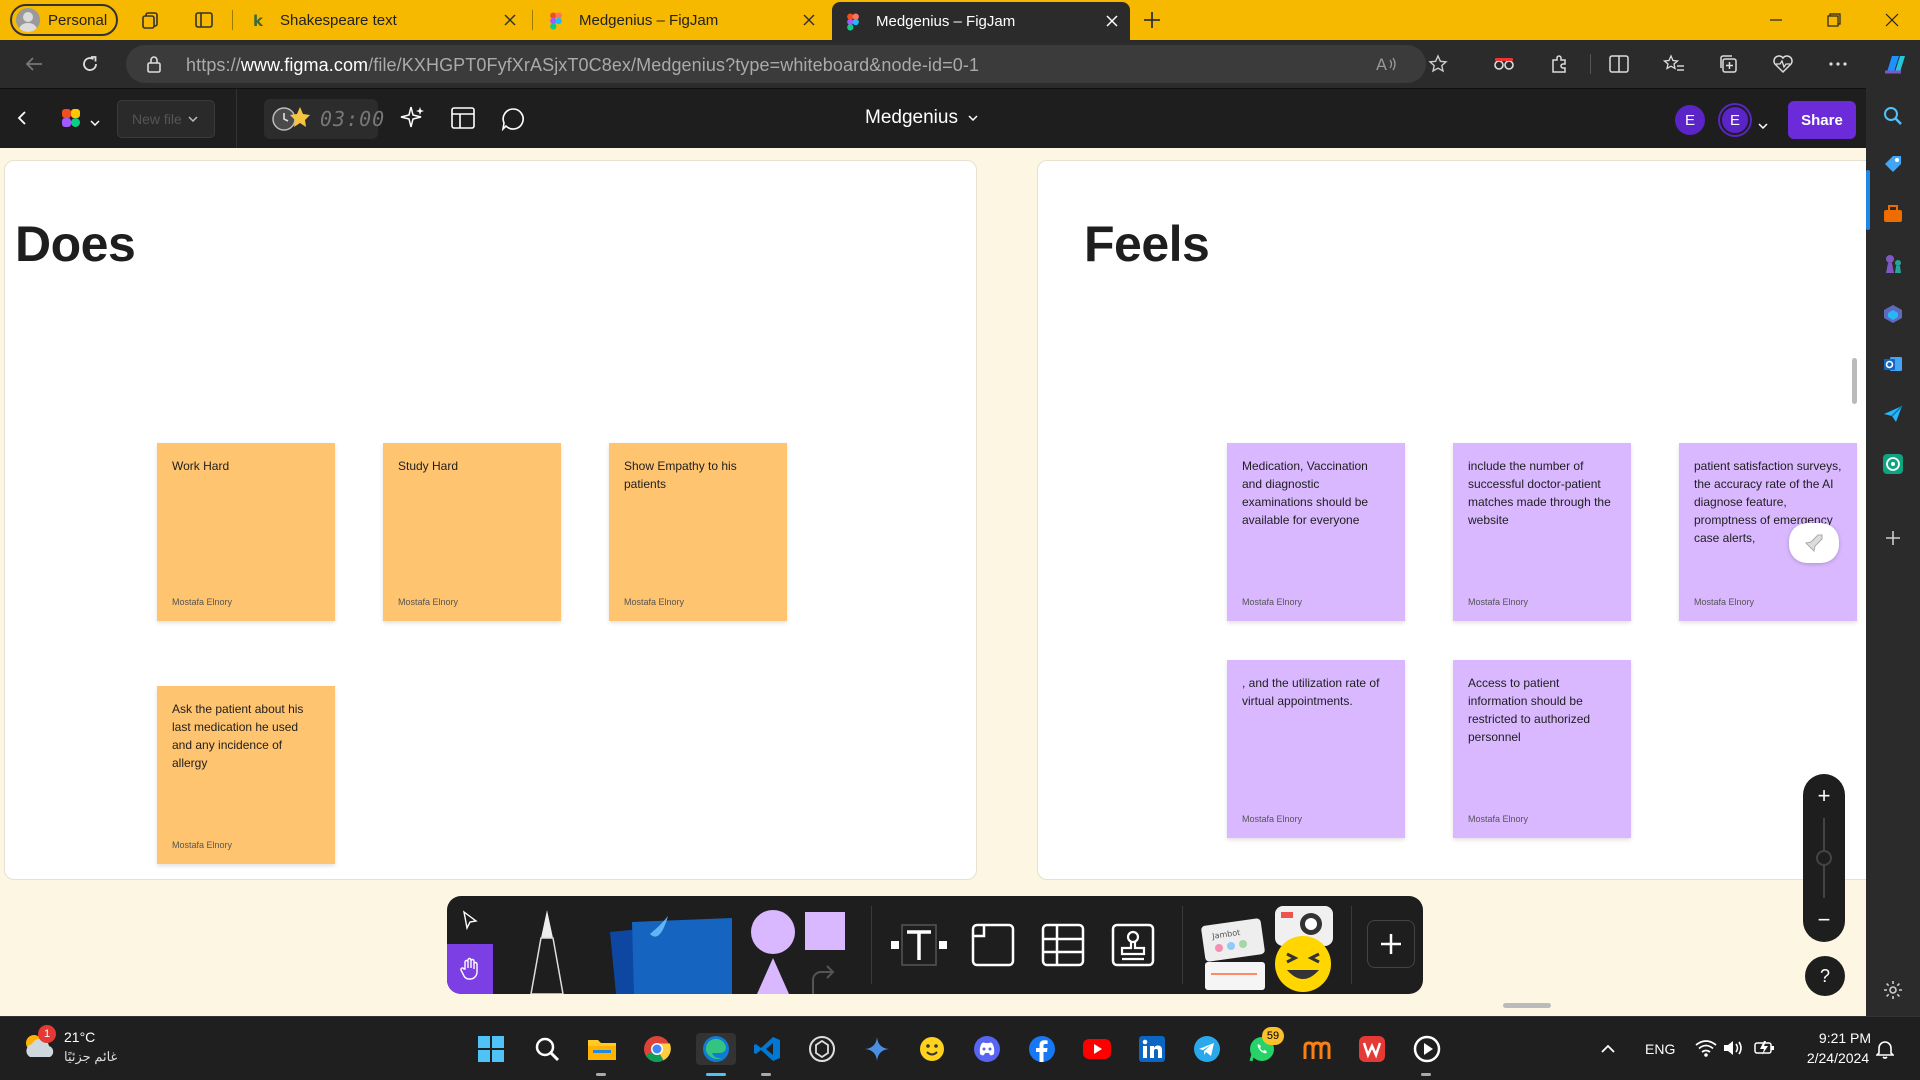 This screenshot has width=1920, height=1080. What do you see at coordinates (1885, 1051) in the screenshot?
I see `notification-bell-icon` at bounding box center [1885, 1051].